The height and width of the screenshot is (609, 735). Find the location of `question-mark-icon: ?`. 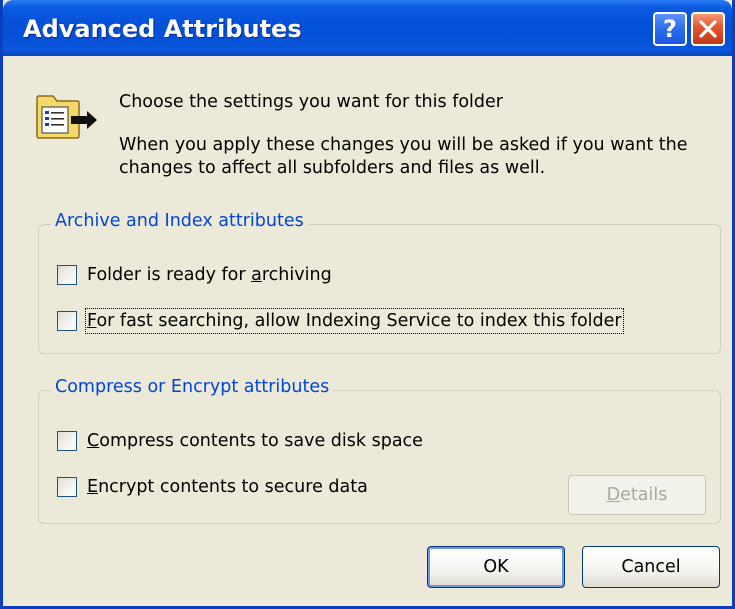

question-mark-icon: ? is located at coordinates (670, 29).